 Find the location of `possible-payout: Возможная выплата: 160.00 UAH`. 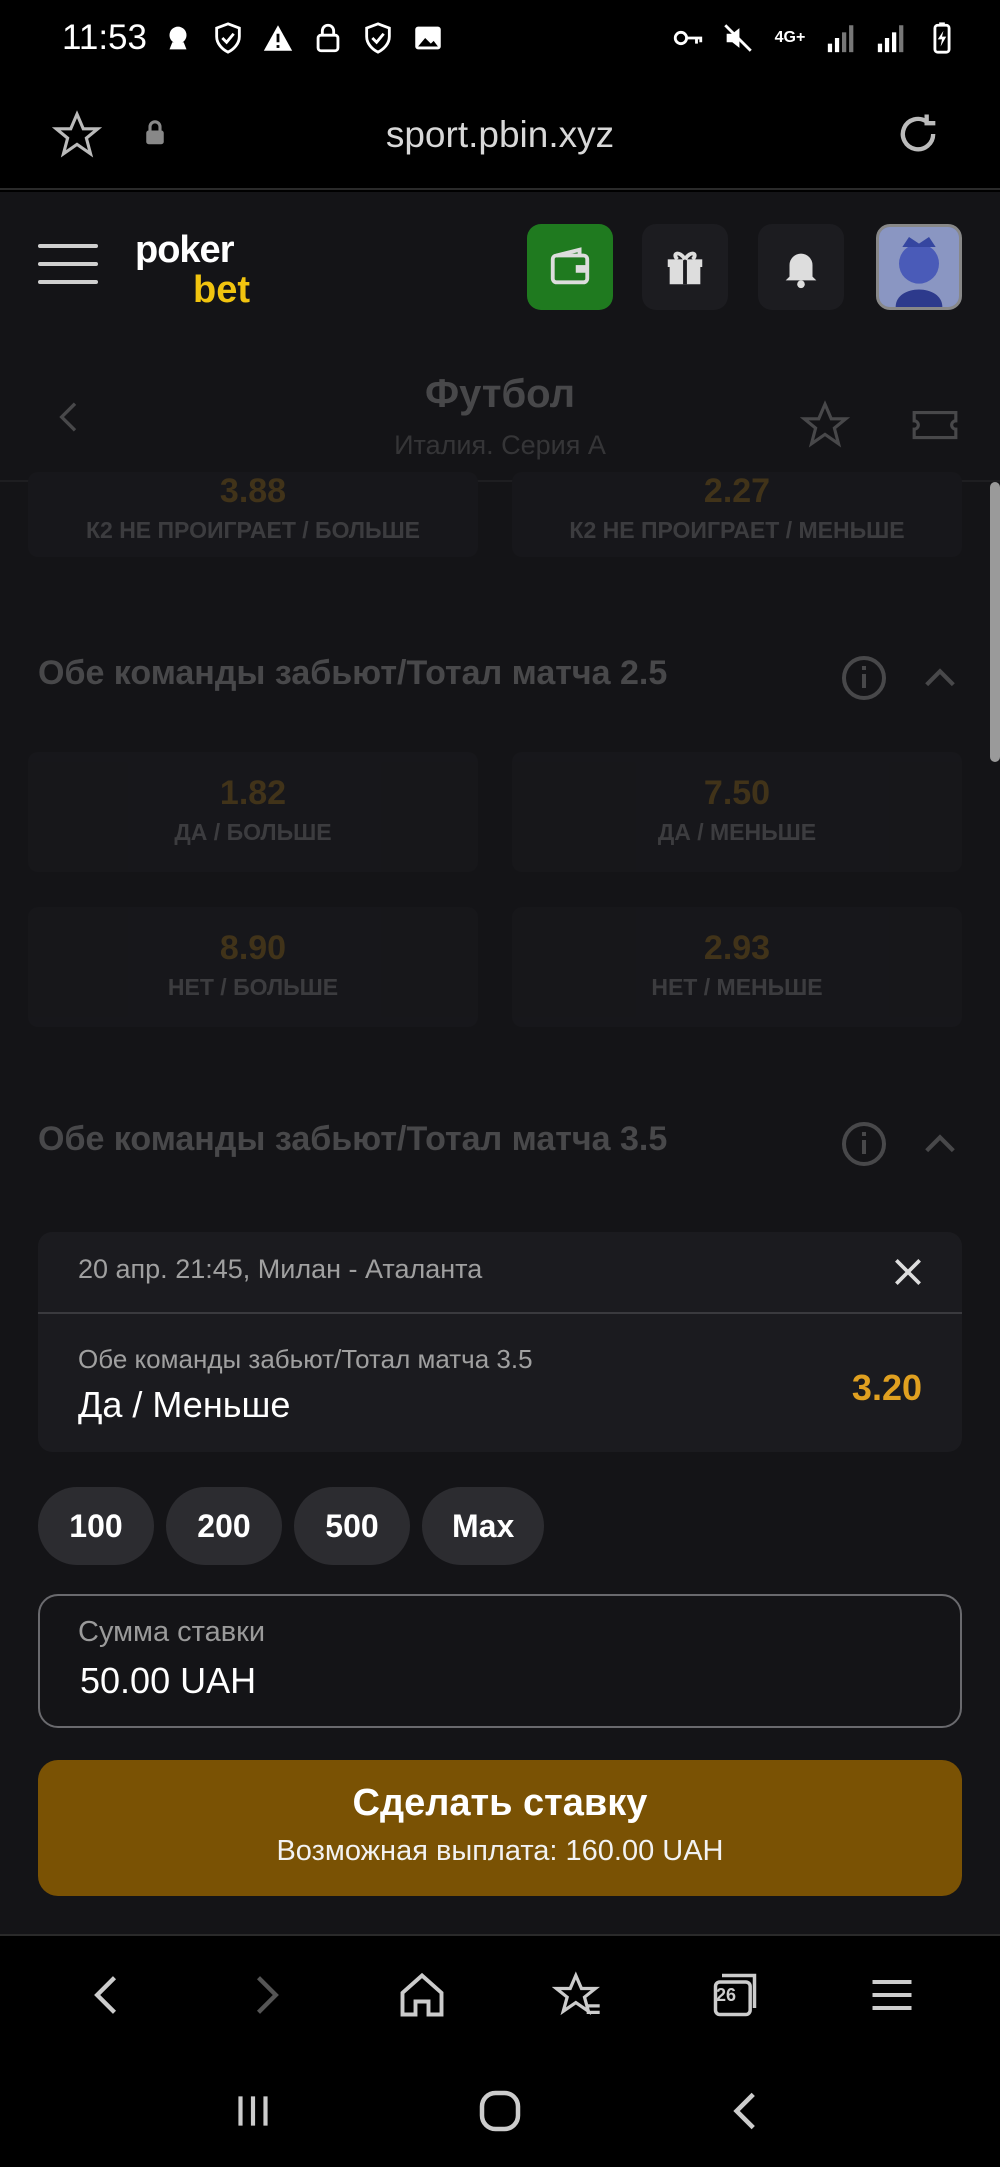

possible-payout: Возможная выплата: 160.00 UAH is located at coordinates (500, 1851).